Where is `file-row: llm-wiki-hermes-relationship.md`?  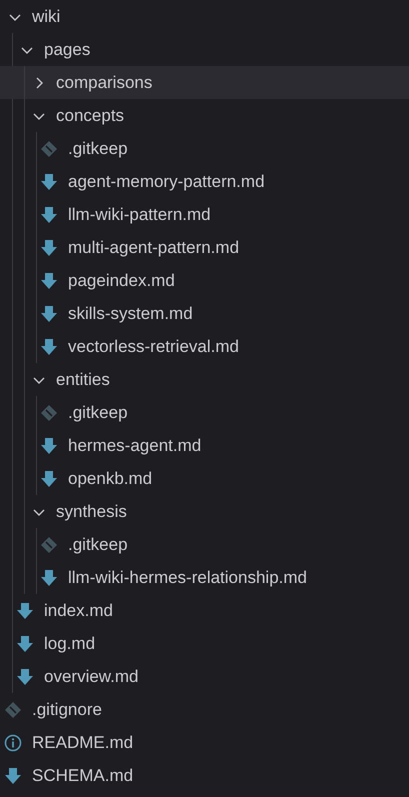 file-row: llm-wiki-hermes-relationship.md is located at coordinates (204, 577).